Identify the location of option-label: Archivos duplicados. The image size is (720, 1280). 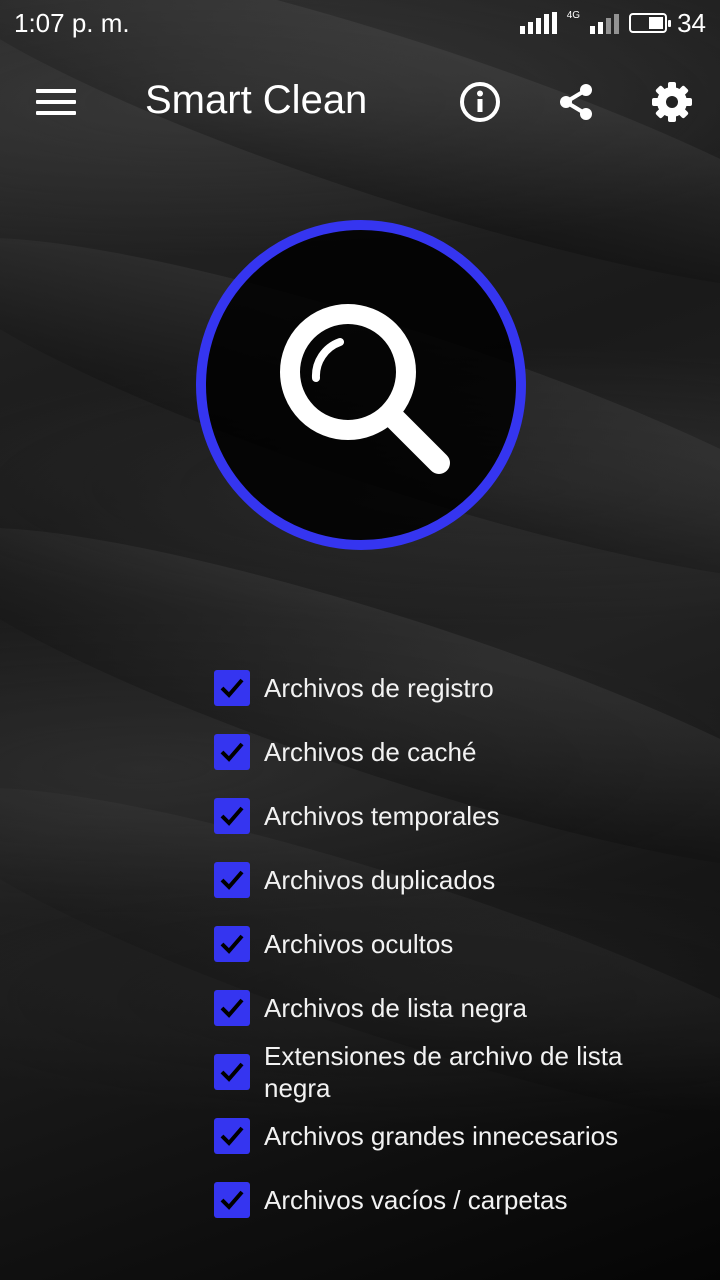
(380, 880).